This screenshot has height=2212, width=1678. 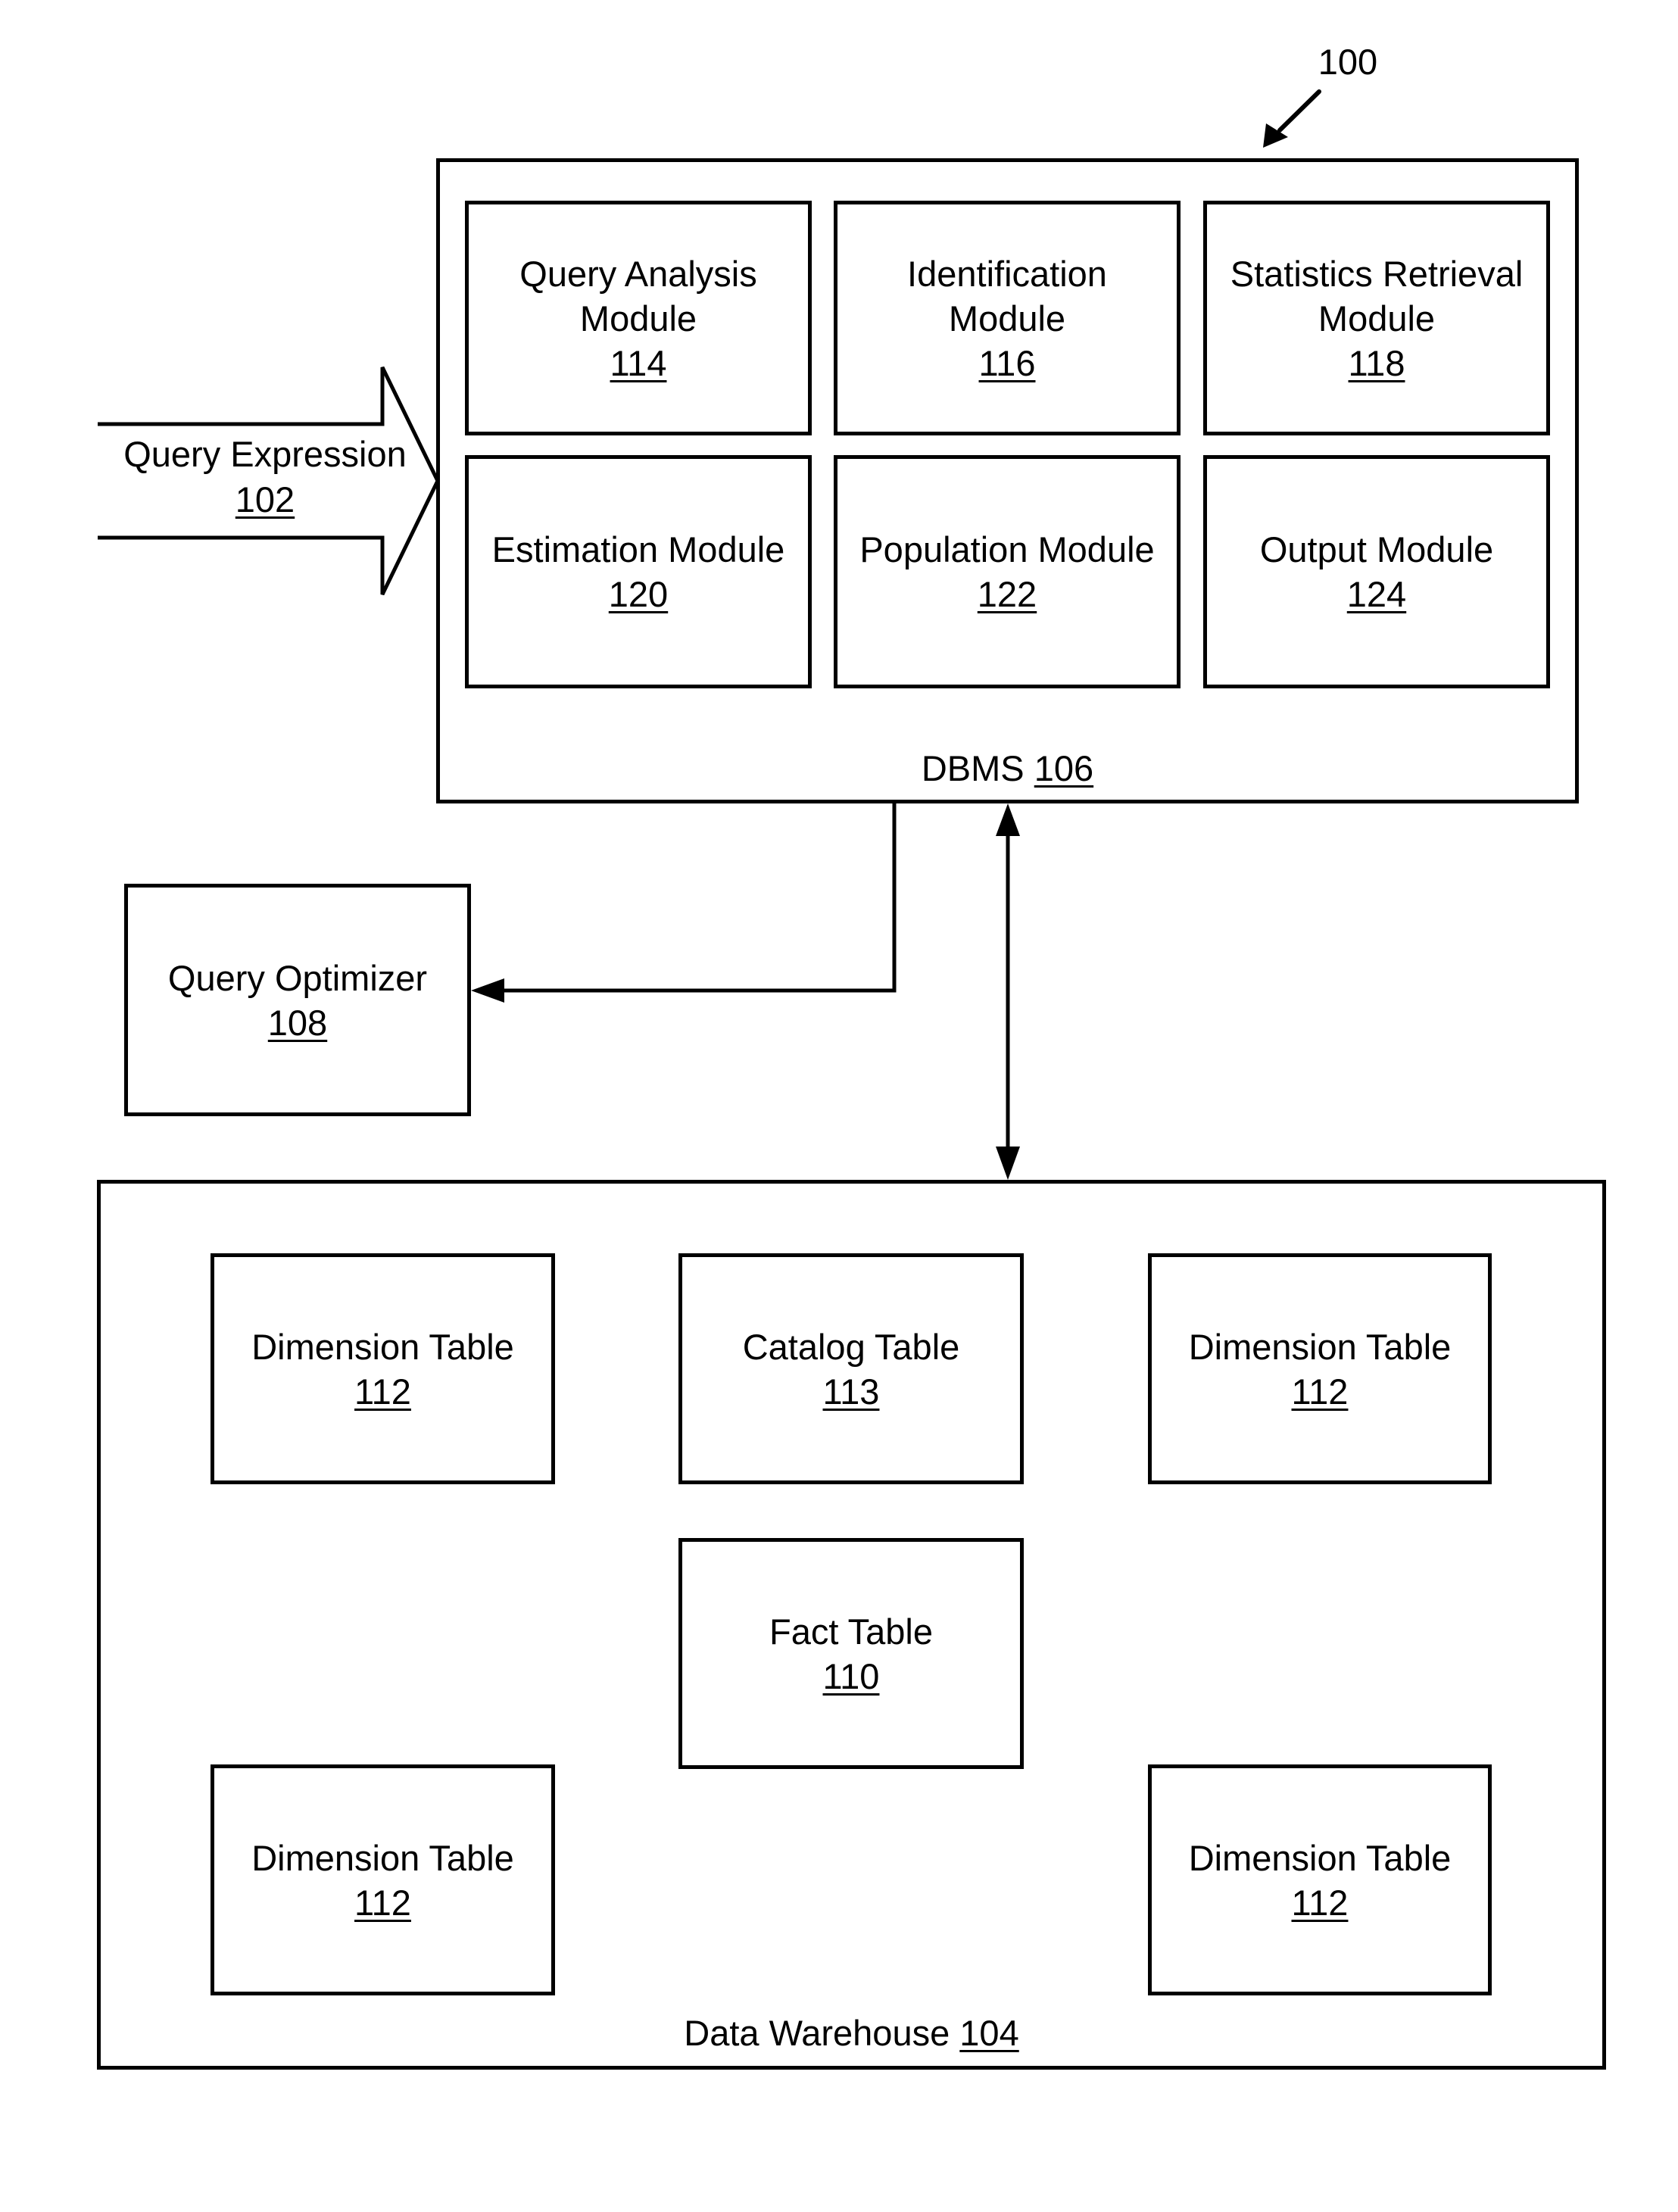 I want to click on figure-reference-arrow, so click(x=1292, y=119).